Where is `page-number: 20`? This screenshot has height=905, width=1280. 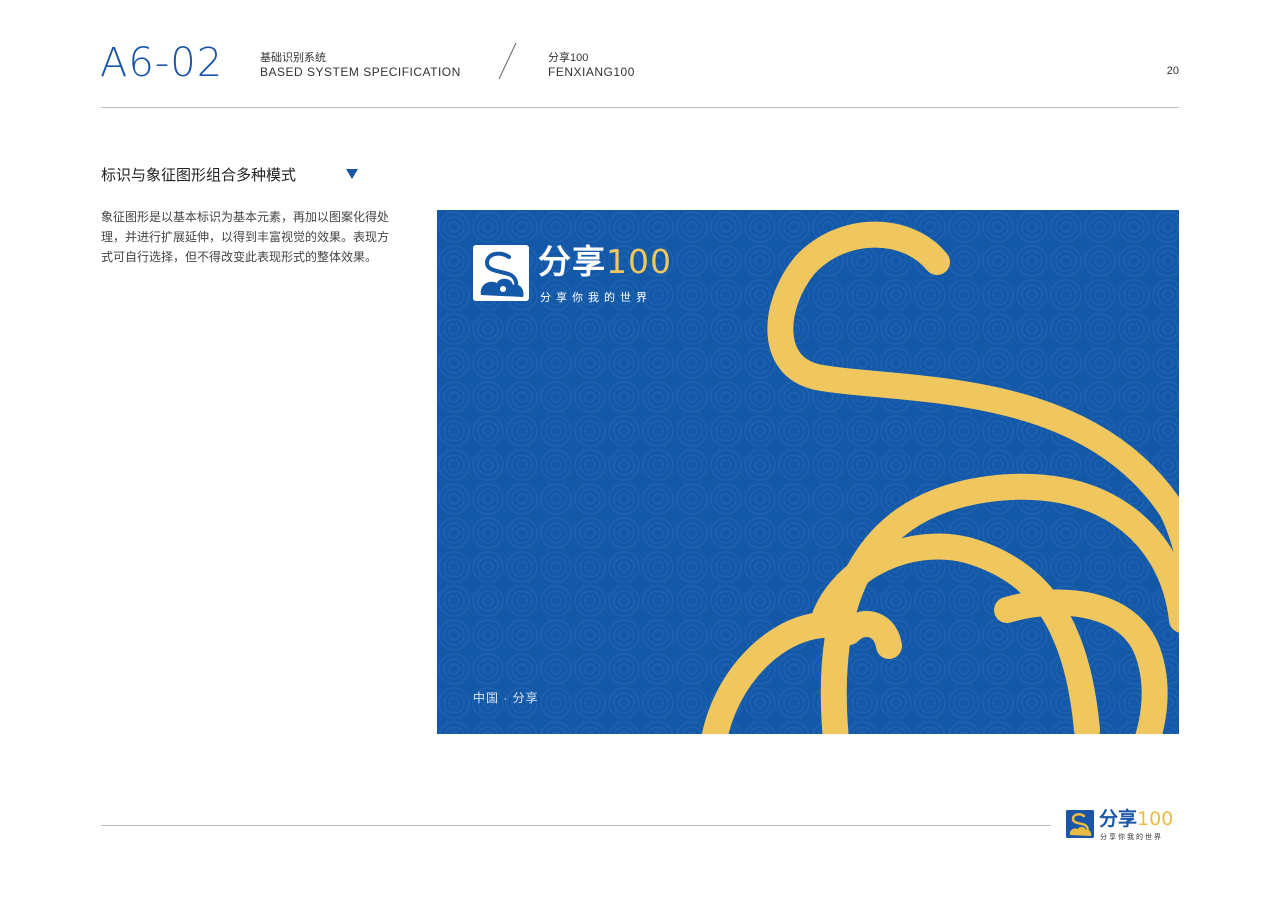 page-number: 20 is located at coordinates (1172, 71).